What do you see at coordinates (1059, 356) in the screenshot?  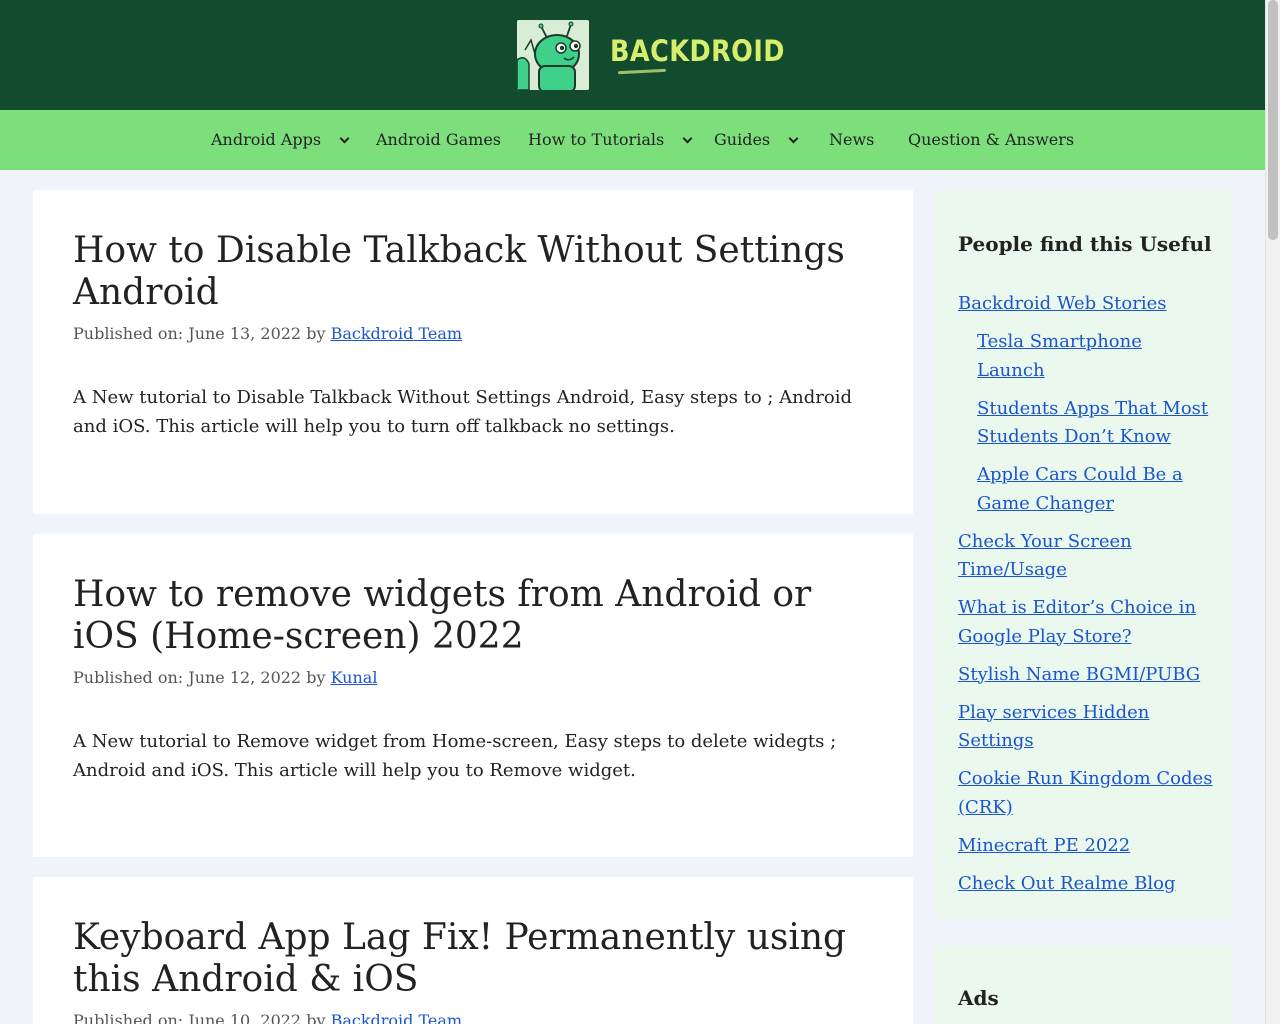 I see `sidebar-link: Tesla Smartphone Launch` at bounding box center [1059, 356].